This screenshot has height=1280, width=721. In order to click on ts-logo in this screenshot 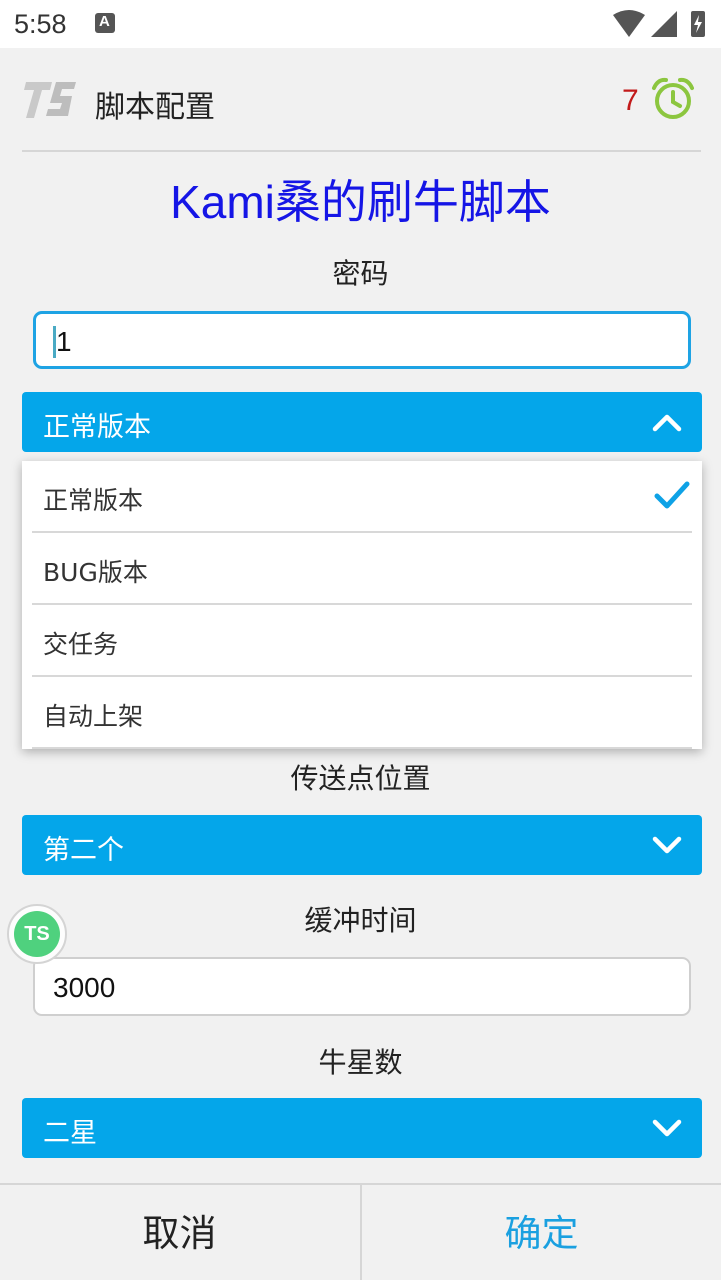, I will do `click(50, 100)`.